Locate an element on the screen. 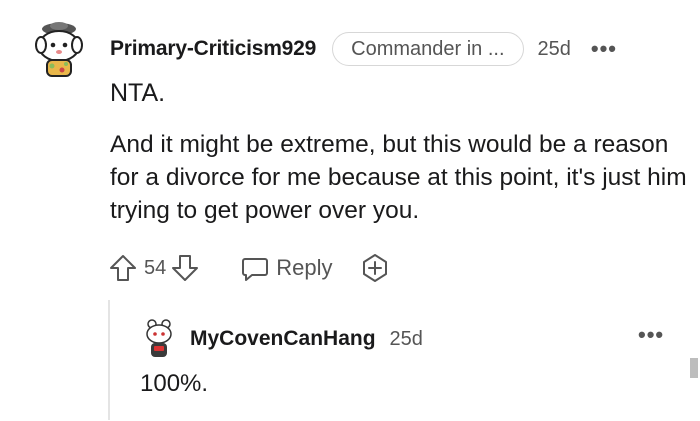 The width and height of the screenshot is (700, 421). user-avatar is located at coordinates (60, 50).